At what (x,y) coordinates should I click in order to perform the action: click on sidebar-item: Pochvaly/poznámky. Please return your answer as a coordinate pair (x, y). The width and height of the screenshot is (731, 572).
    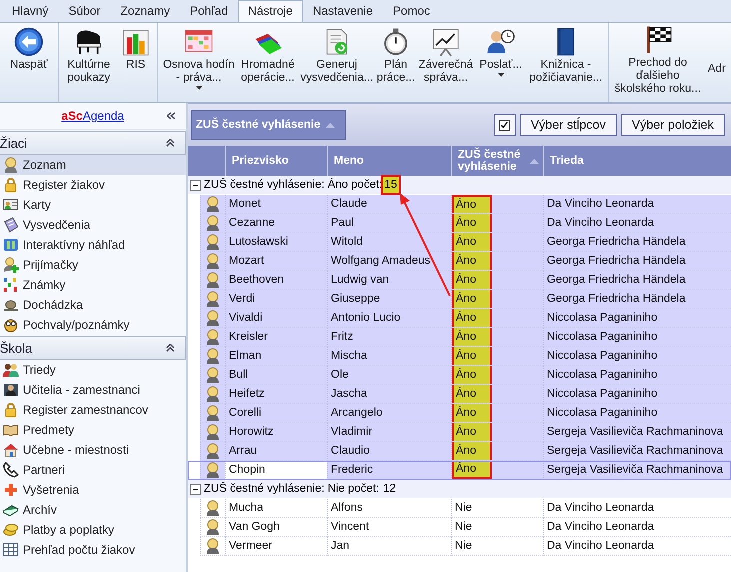
    Looking at the image, I should click on (93, 325).